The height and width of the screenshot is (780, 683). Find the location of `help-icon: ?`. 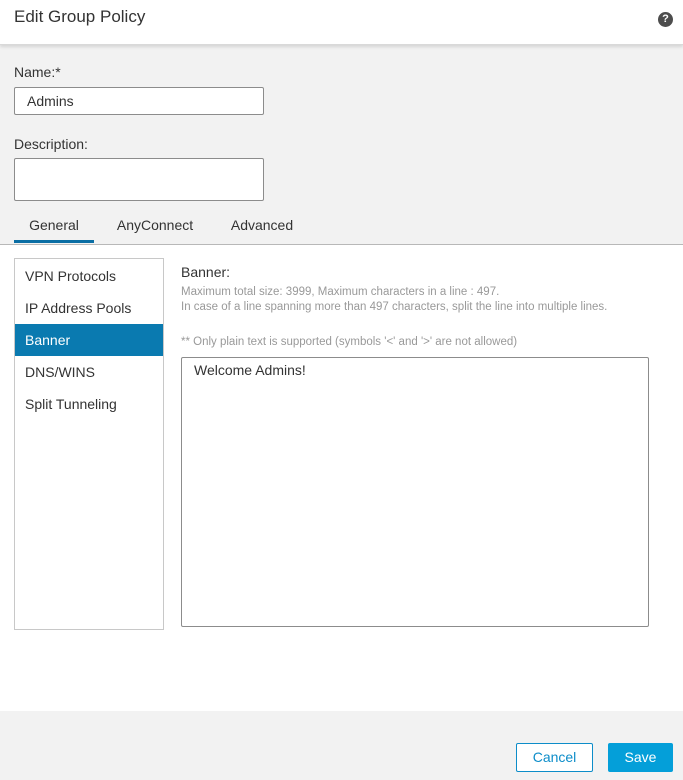

help-icon: ? is located at coordinates (665, 19).